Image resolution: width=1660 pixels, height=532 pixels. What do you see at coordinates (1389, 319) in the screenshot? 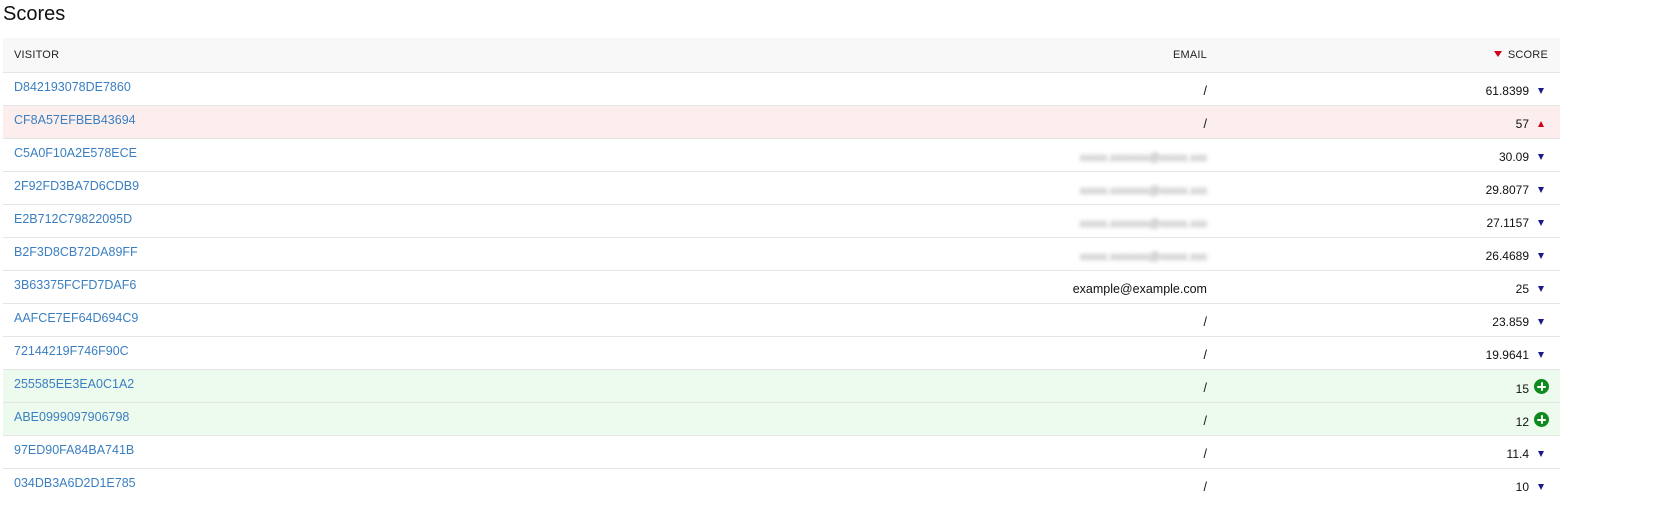
I see `score-cell: 23.859` at bounding box center [1389, 319].